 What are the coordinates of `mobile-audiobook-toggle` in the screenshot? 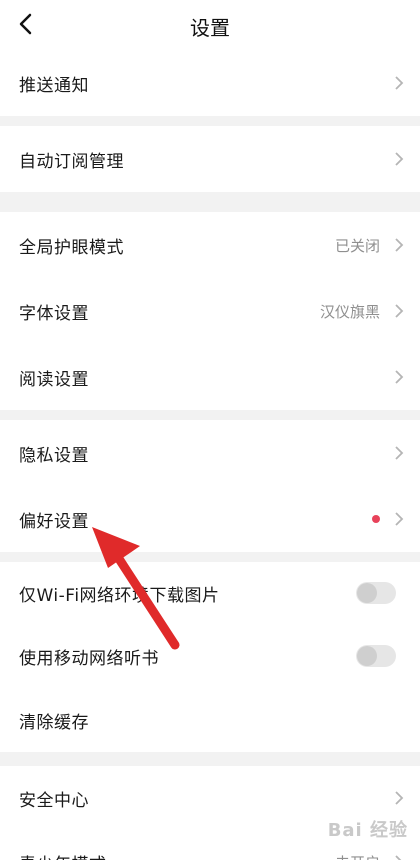 It's located at (376, 656).